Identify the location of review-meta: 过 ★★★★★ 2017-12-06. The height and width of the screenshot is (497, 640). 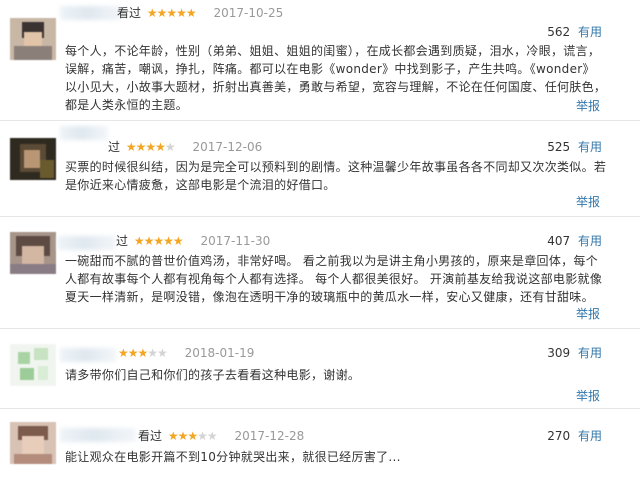
(185, 147).